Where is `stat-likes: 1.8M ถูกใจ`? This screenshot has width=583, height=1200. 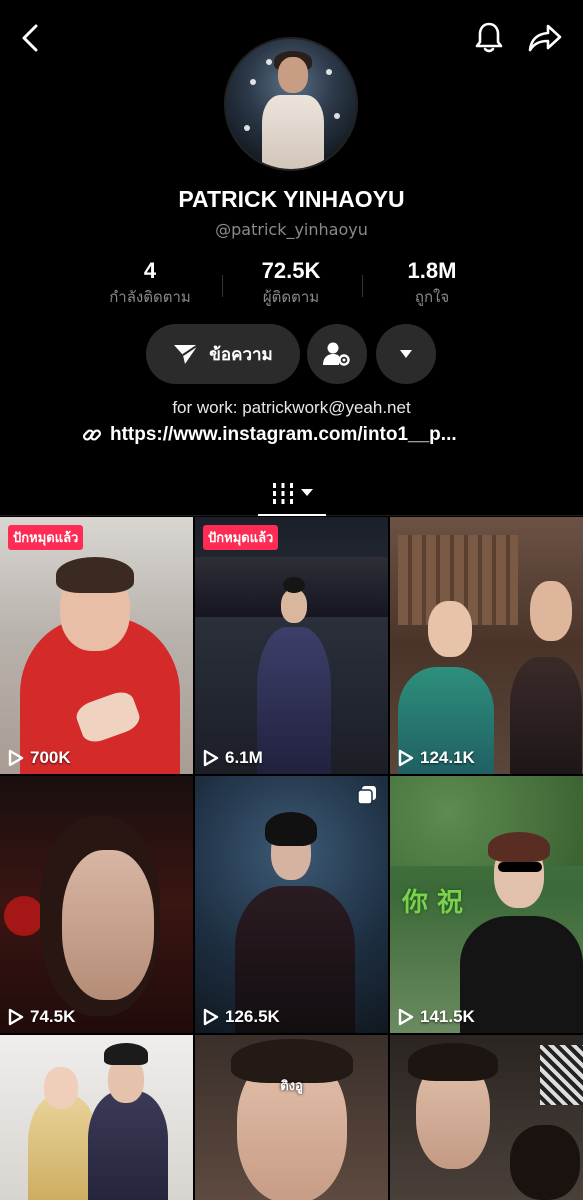 stat-likes: 1.8M ถูกใจ is located at coordinates (432, 283).